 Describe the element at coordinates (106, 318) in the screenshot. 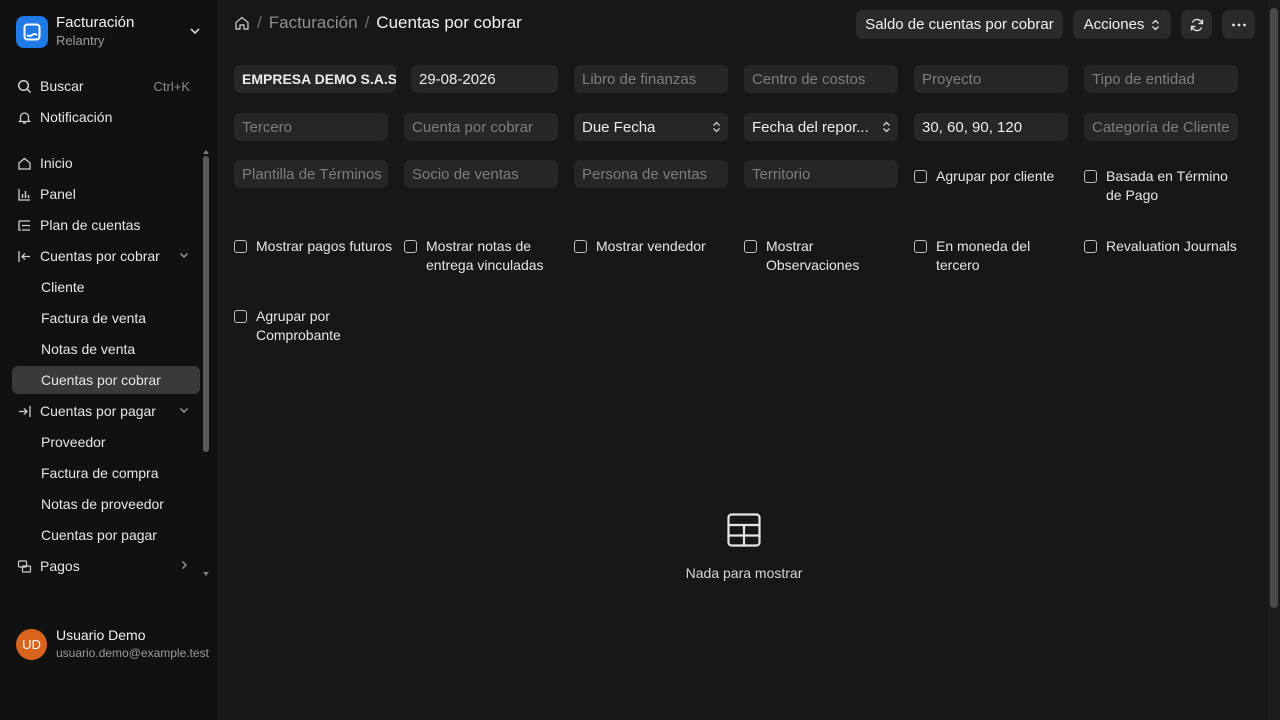

I see `sidebar-item-factura-de-venta: Factura de venta` at that location.